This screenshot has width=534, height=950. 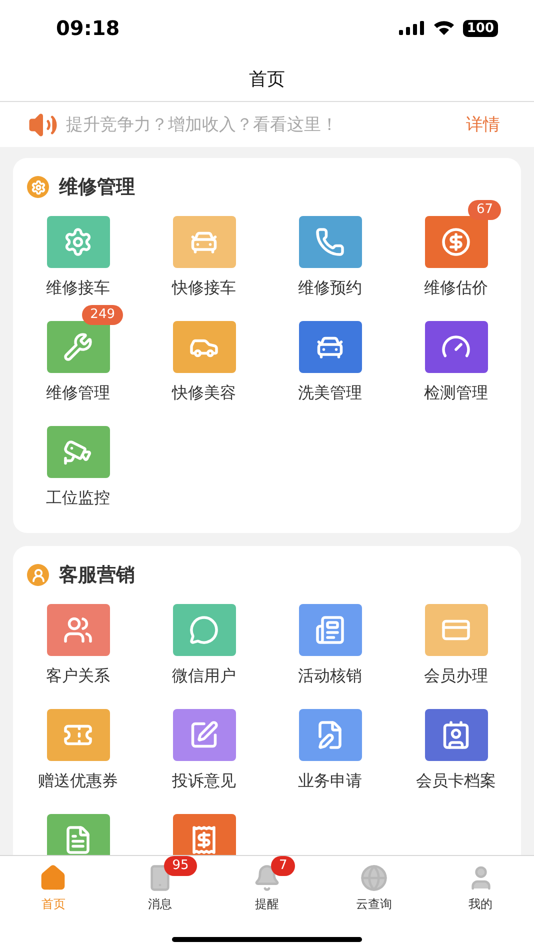 What do you see at coordinates (330, 652) in the screenshot?
I see `menu-item: 活动核销` at bounding box center [330, 652].